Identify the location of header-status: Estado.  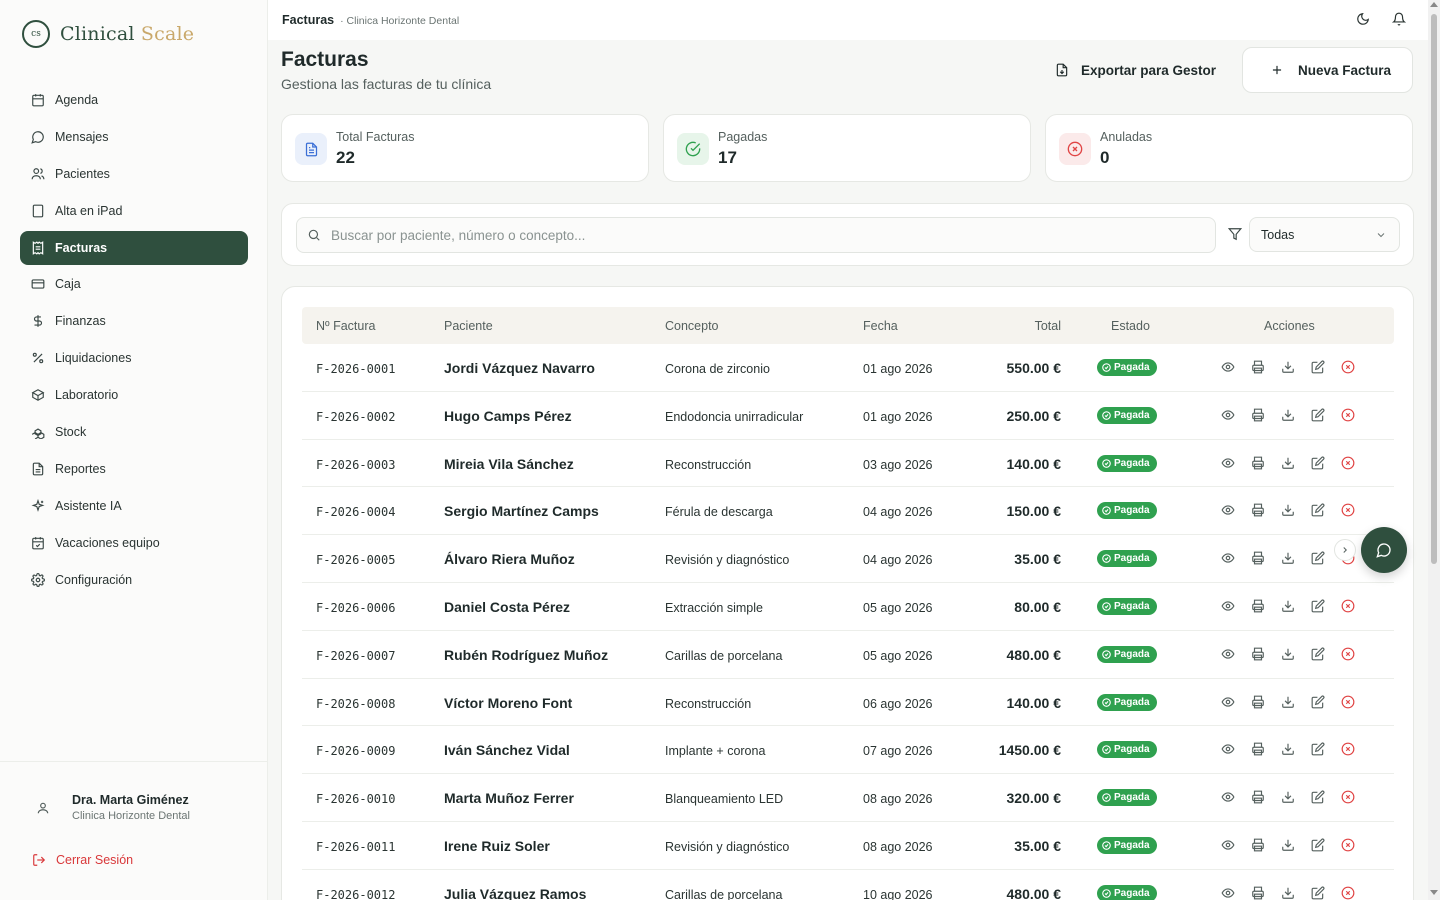
(1130, 326).